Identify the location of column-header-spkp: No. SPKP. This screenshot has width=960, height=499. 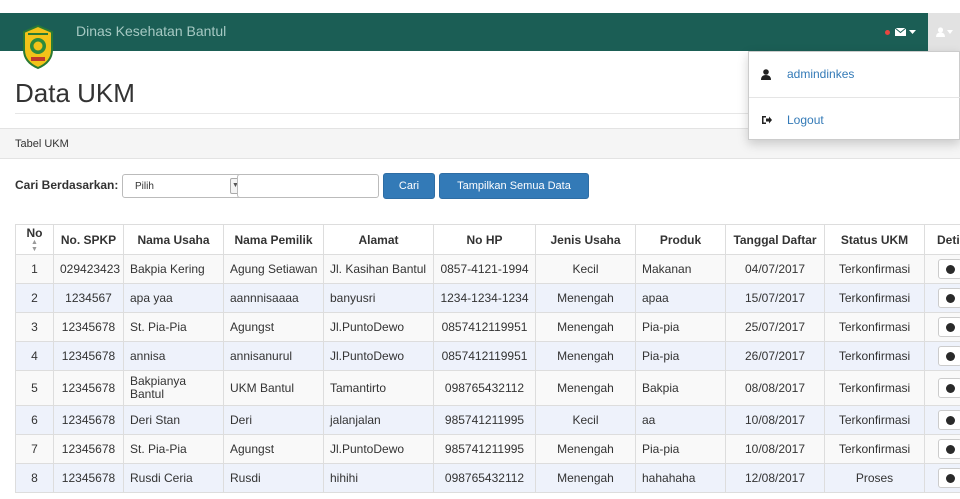
(88, 239).